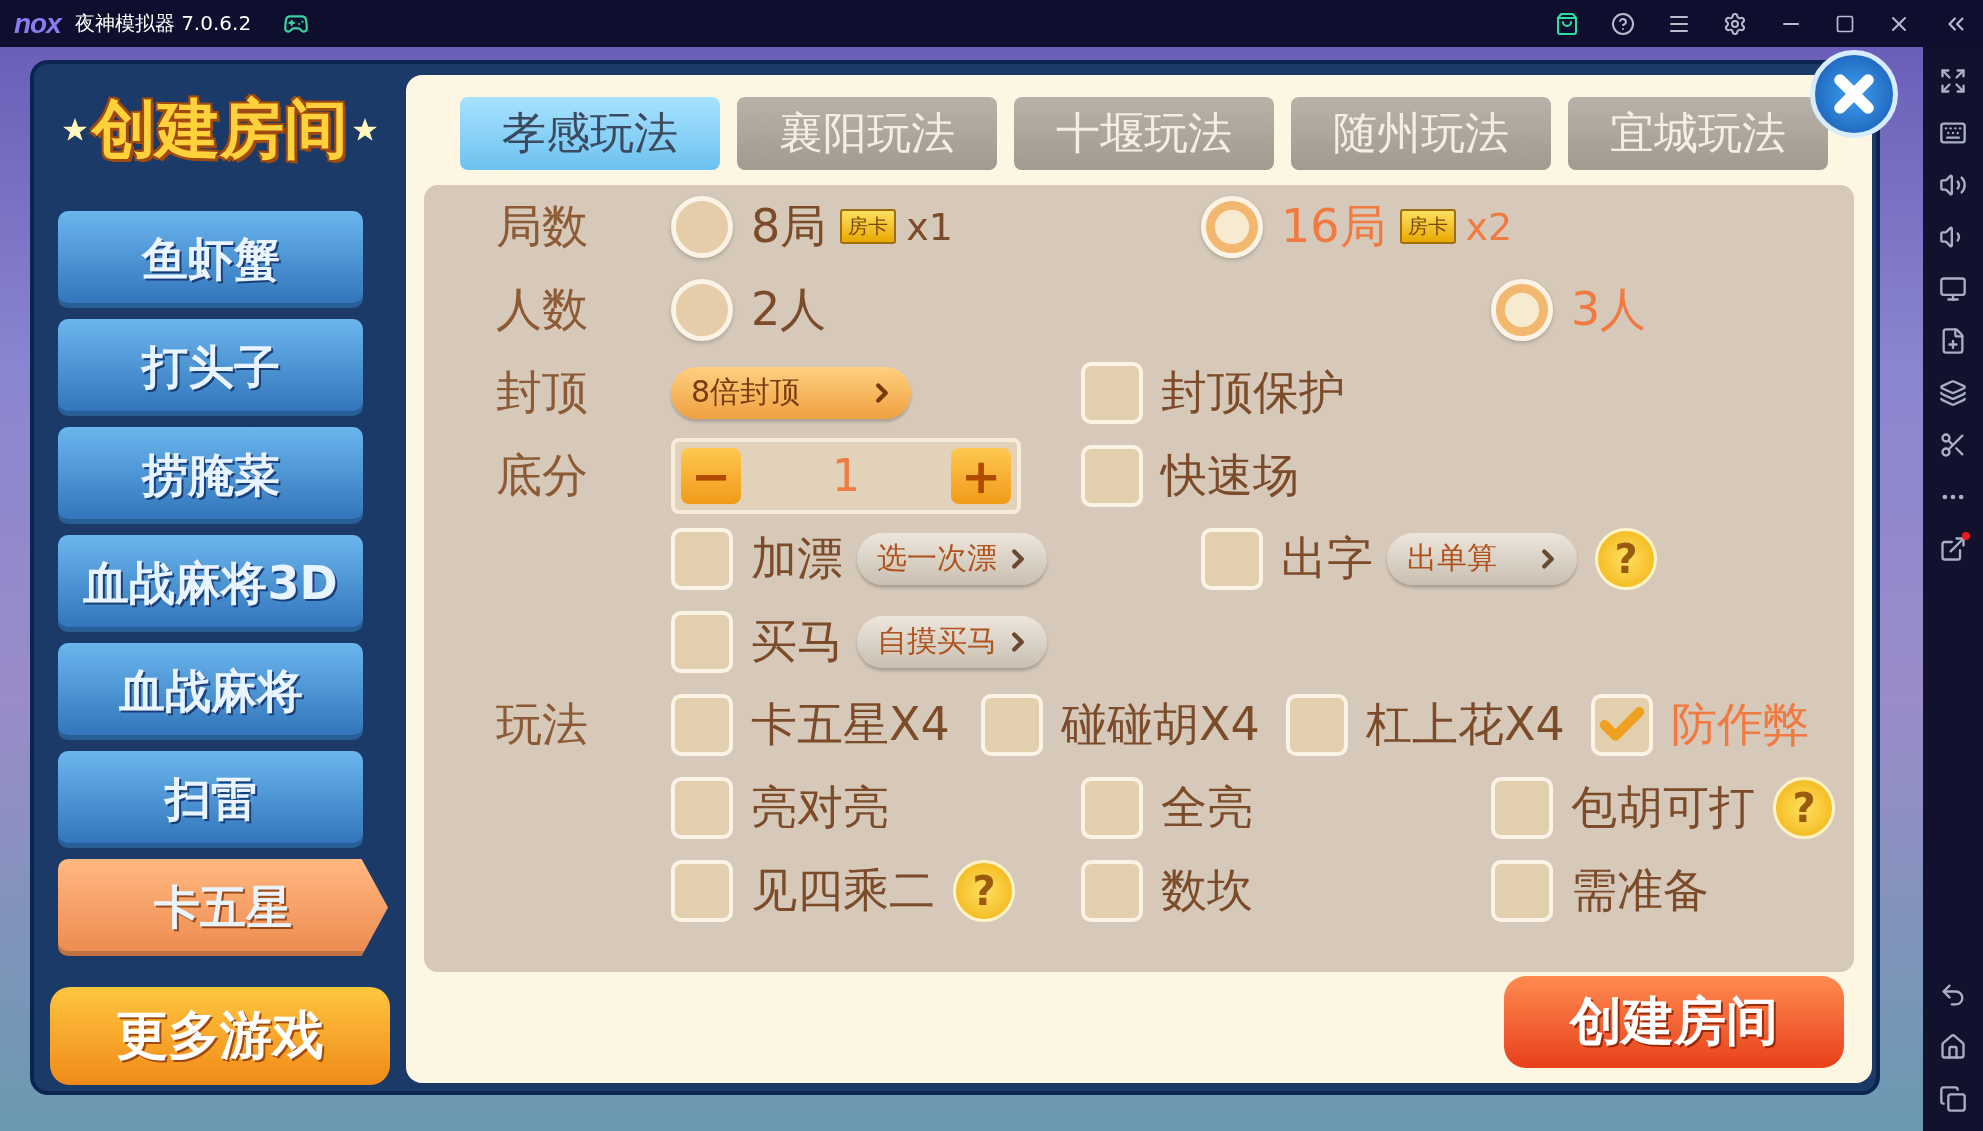 The height and width of the screenshot is (1131, 1983). Describe the element at coordinates (843, 890) in the screenshot. I see `option-label: 见四乘二` at that location.